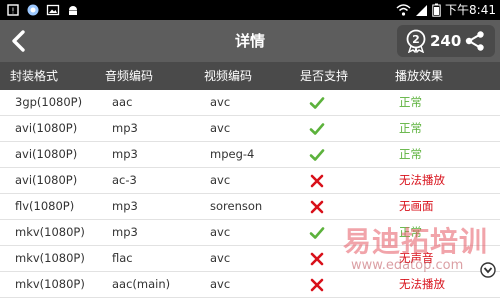 This screenshot has width=500, height=298. What do you see at coordinates (73, 10) in the screenshot?
I see `android-icon` at bounding box center [73, 10].